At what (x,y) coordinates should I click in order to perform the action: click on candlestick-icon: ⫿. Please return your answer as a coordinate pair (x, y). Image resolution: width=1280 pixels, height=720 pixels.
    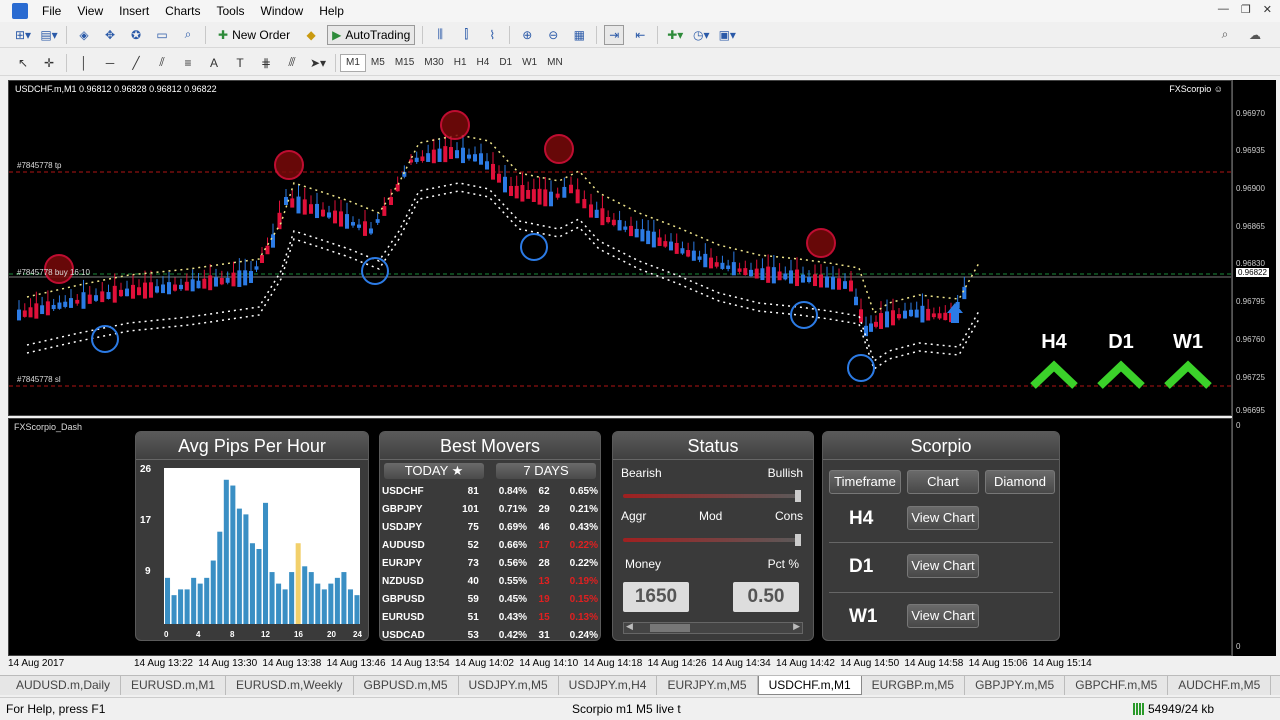
    Looking at the image, I should click on (466, 35).